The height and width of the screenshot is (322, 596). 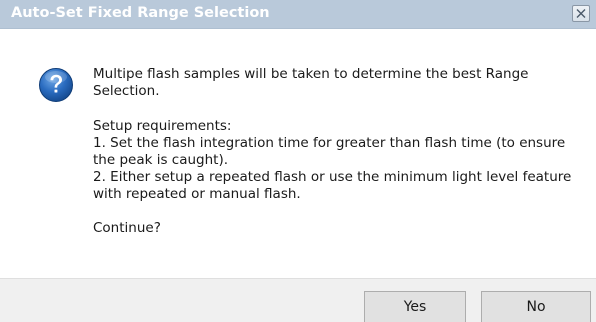 I want to click on requirement-1-line-2: the peak is caught)., so click(x=161, y=160).